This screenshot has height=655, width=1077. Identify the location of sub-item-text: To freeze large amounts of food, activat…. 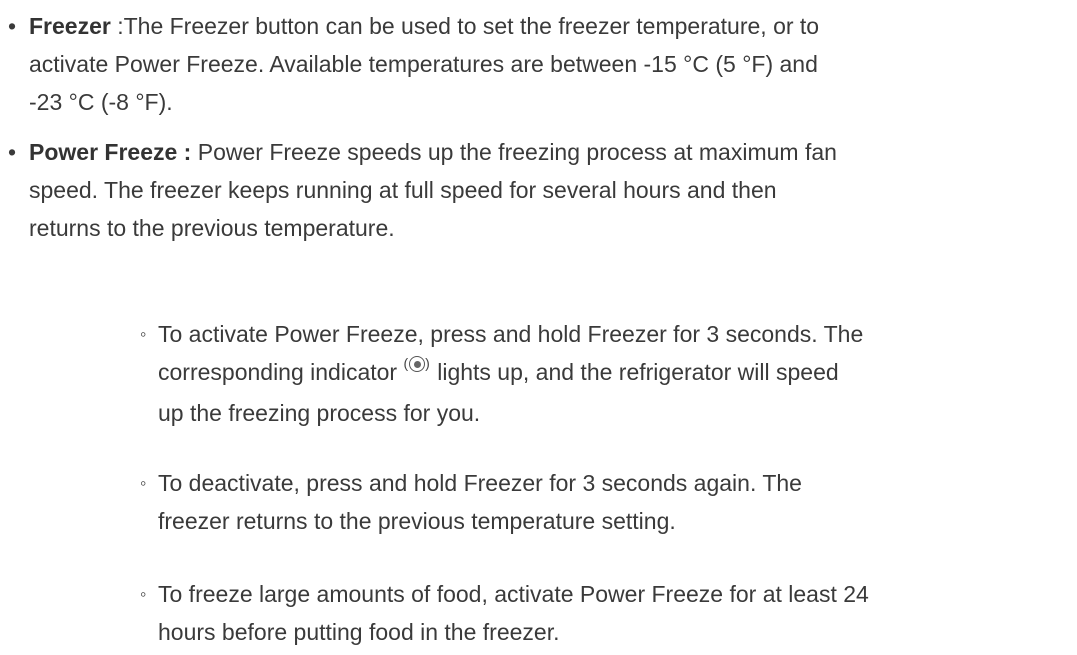
(513, 594).